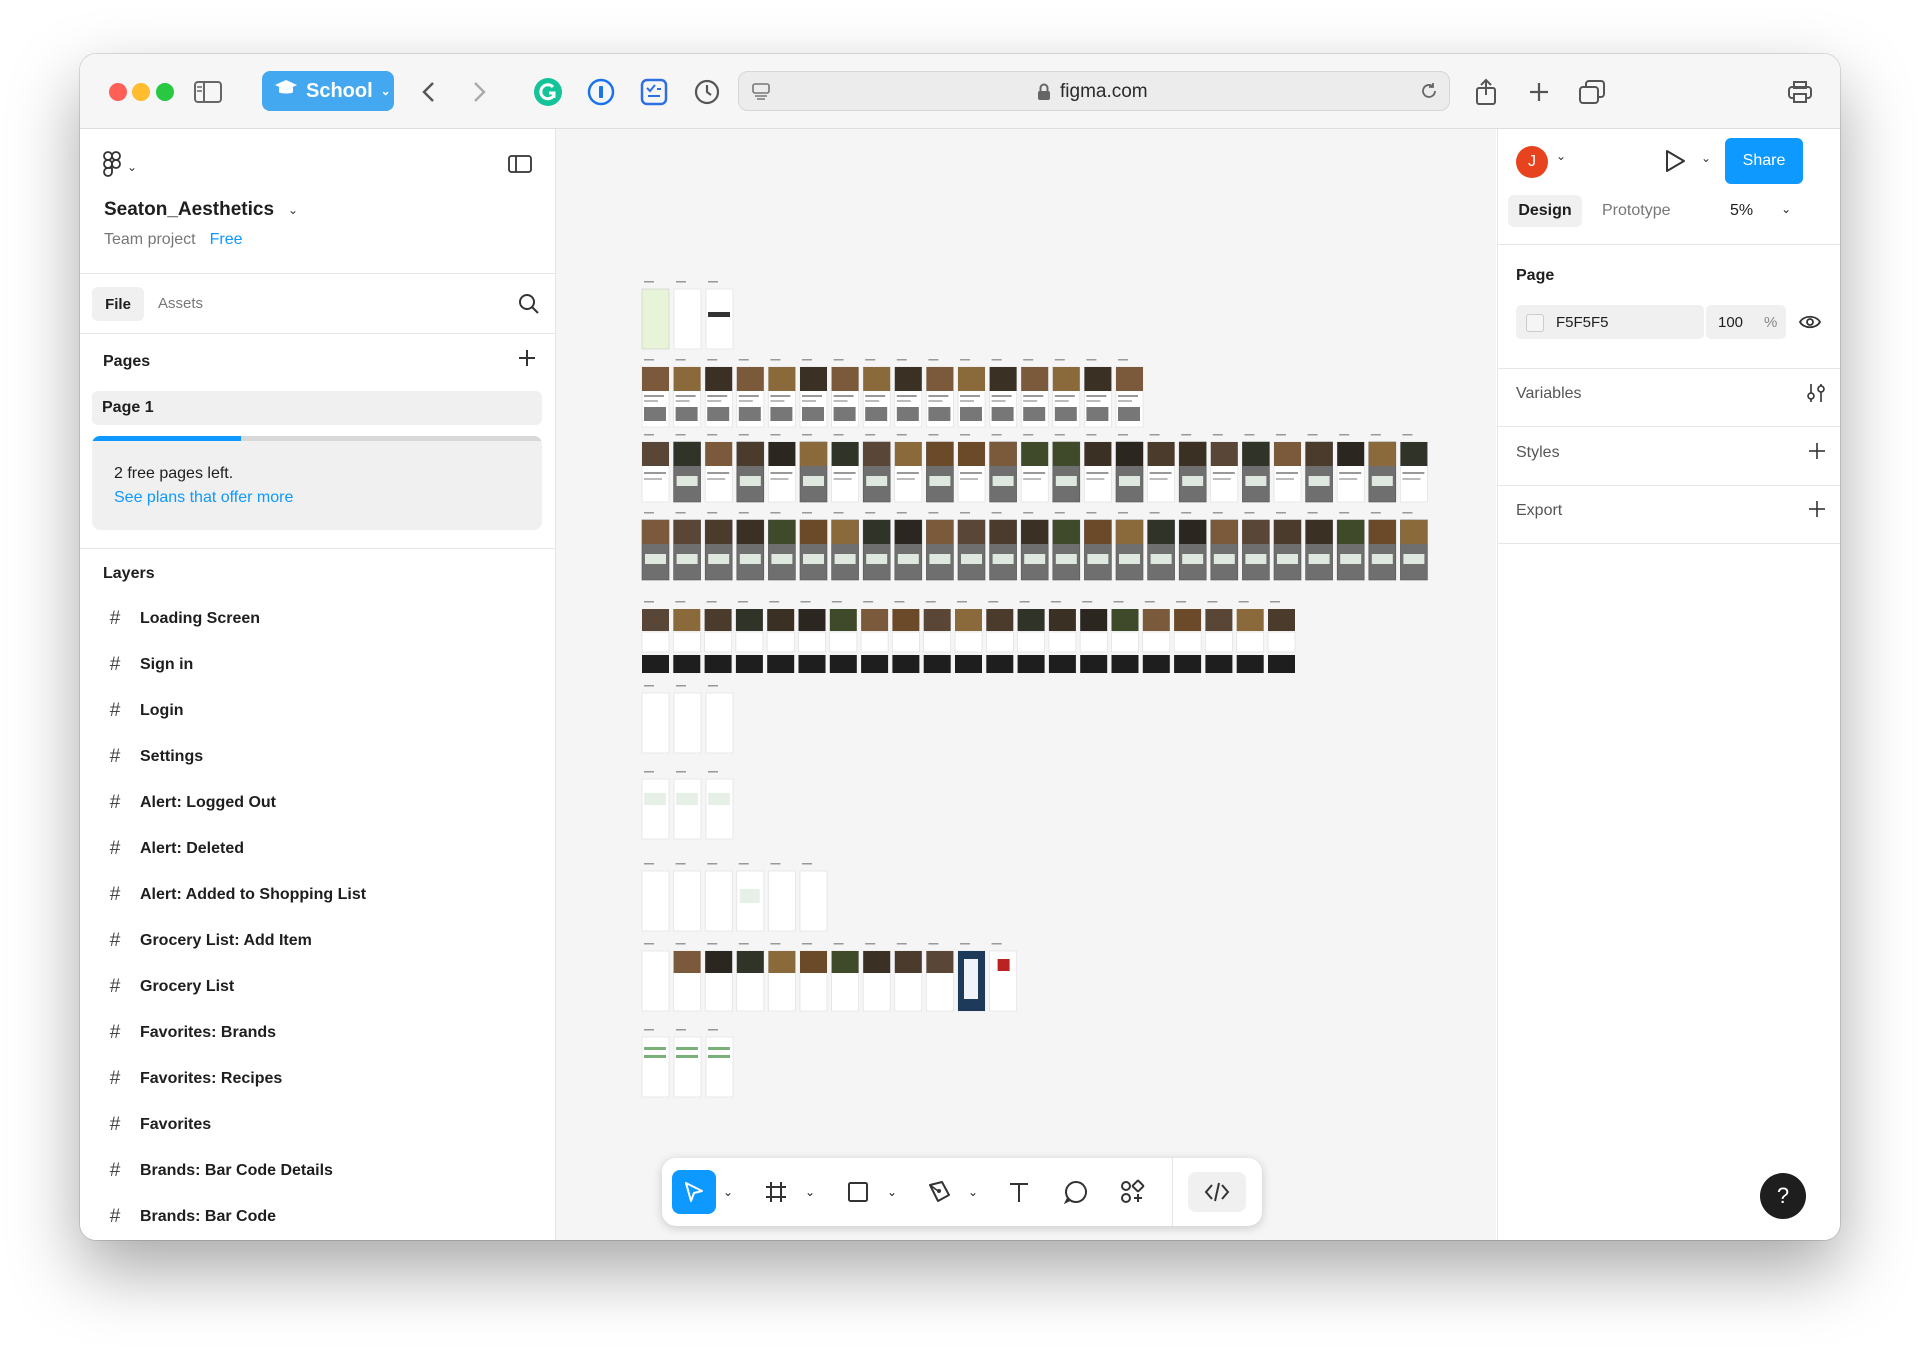 Image resolution: width=1920 pixels, height=1347 pixels. Describe the element at coordinates (1817, 511) in the screenshot. I see `add-export-icon` at that location.